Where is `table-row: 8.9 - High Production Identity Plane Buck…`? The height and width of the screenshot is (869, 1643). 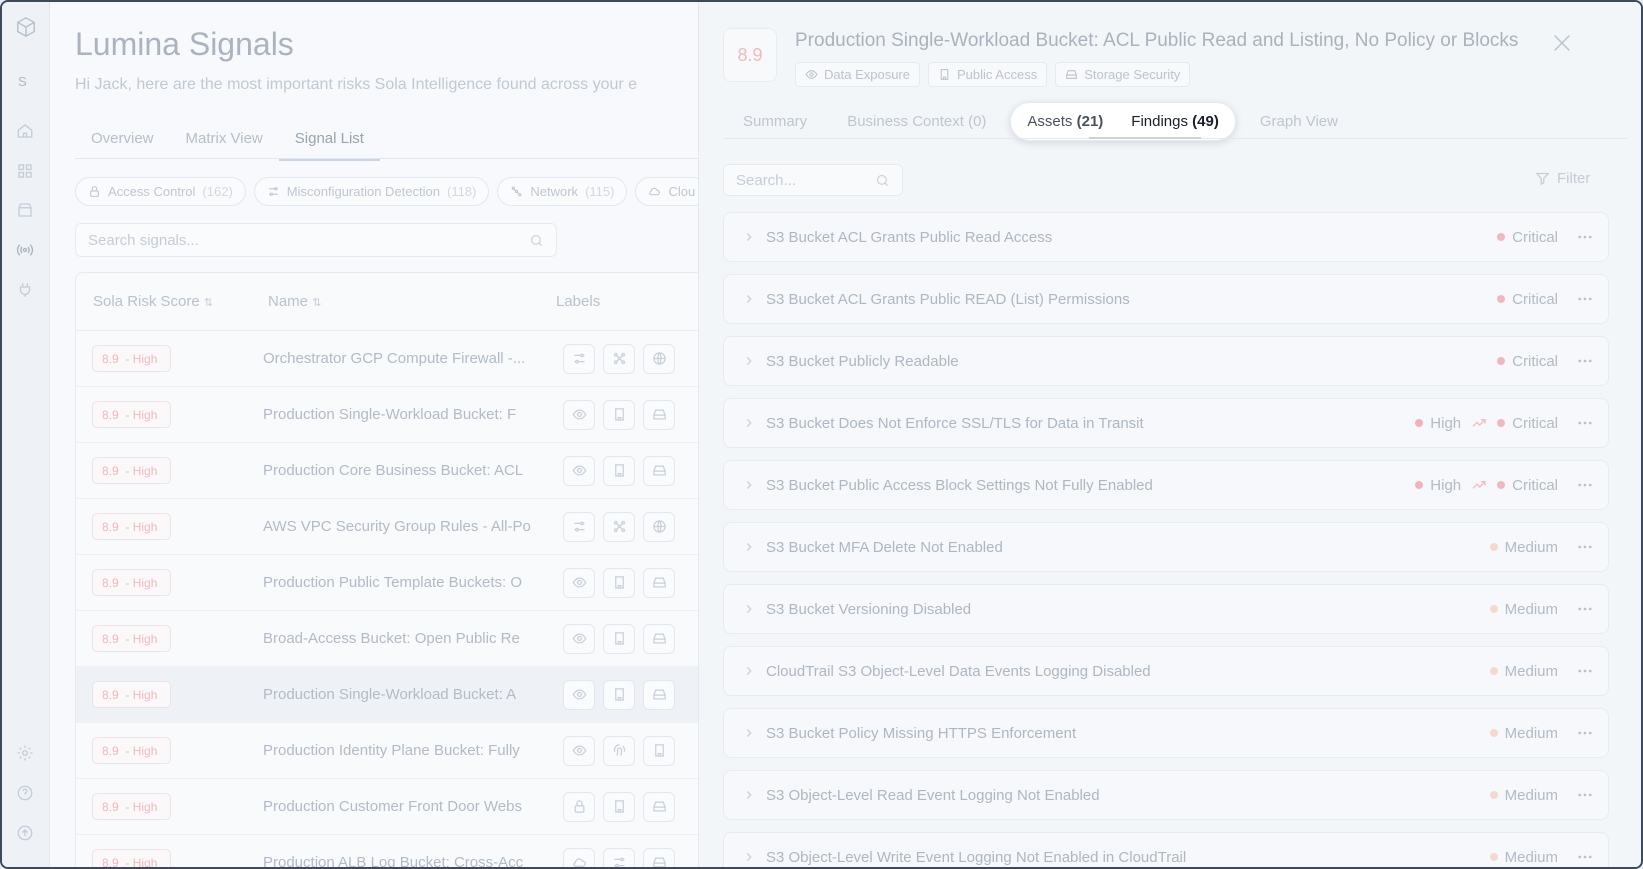
table-row: 8.9 - High Production Identity Plane Buck… is located at coordinates (395, 751).